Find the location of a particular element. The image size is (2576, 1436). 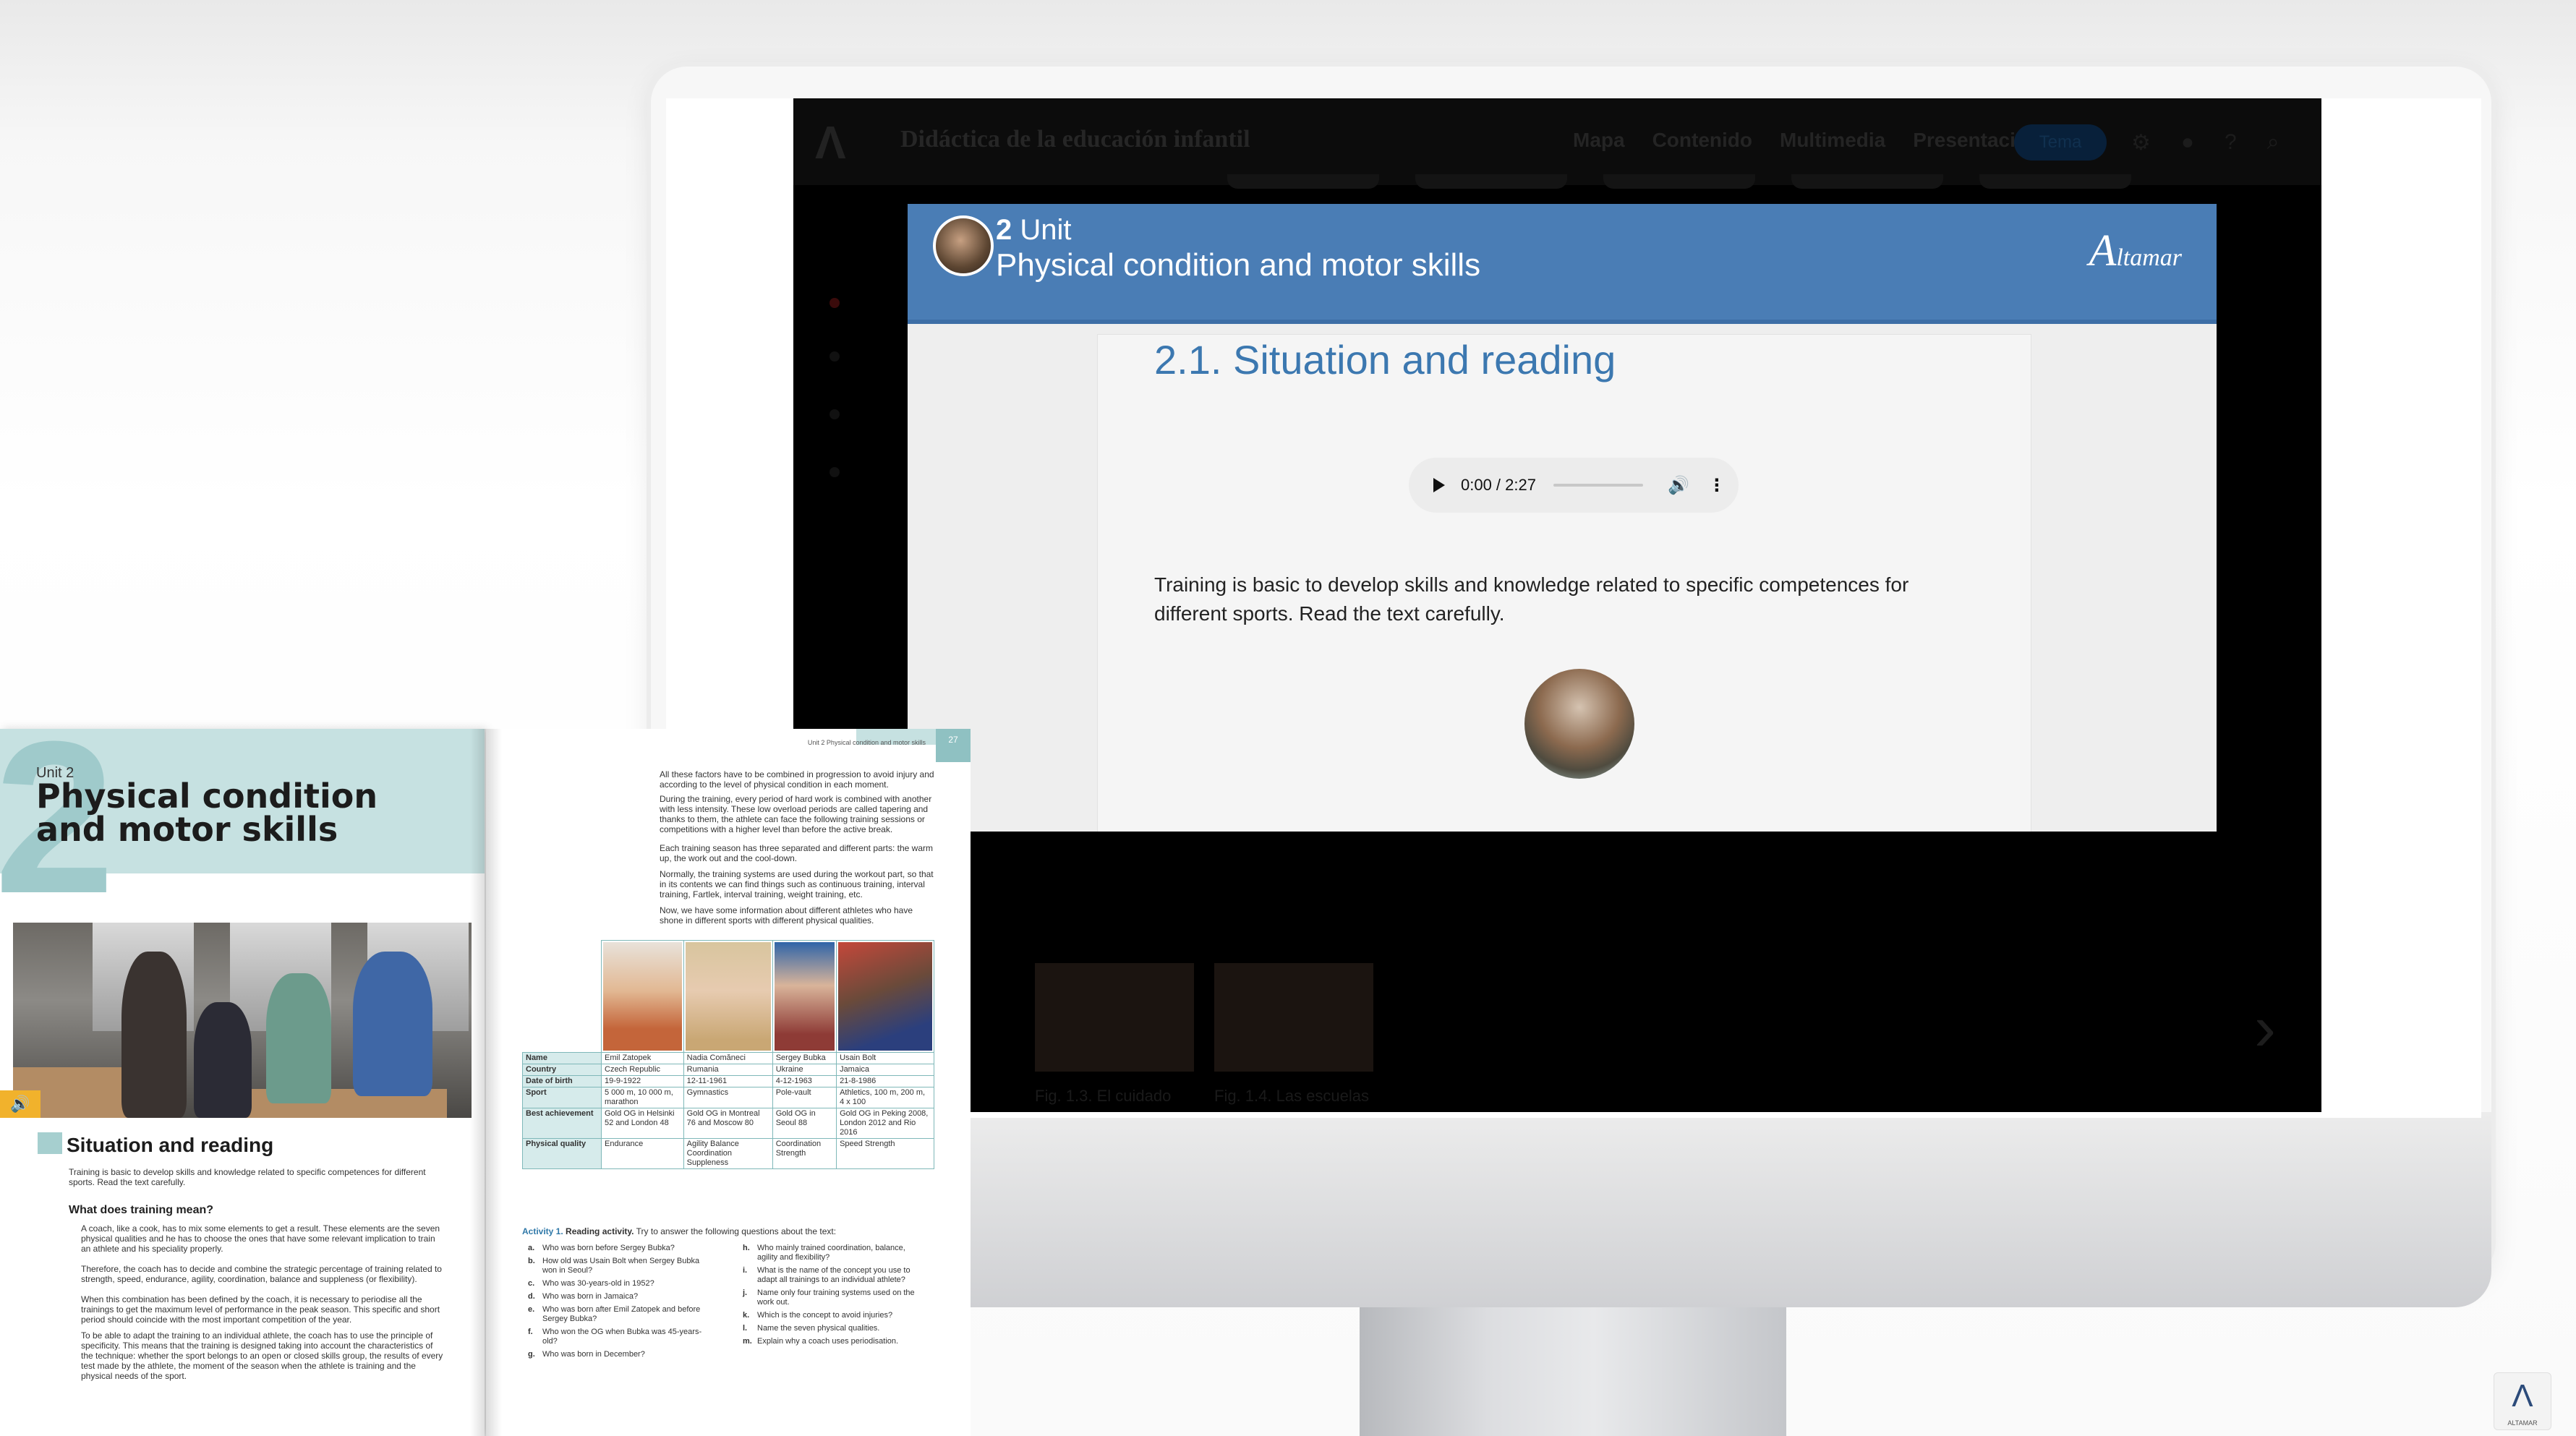

table-cell: Nadia Comăneci is located at coordinates (728, 1058).